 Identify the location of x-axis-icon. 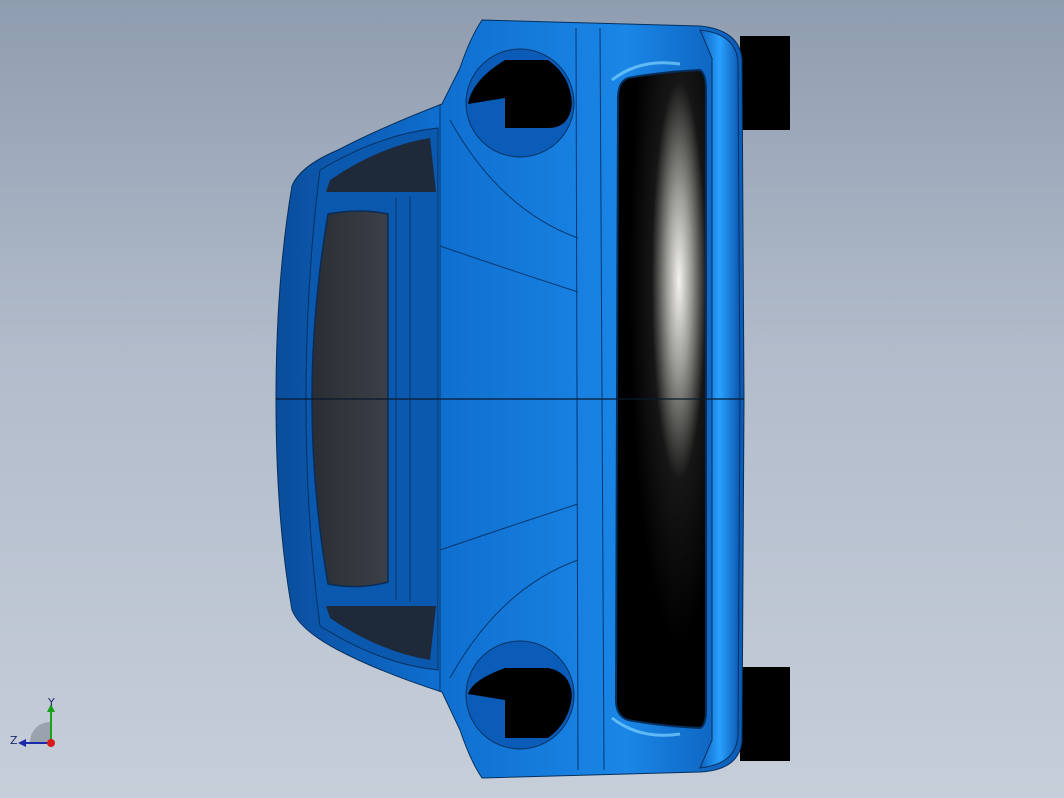
(51, 743).